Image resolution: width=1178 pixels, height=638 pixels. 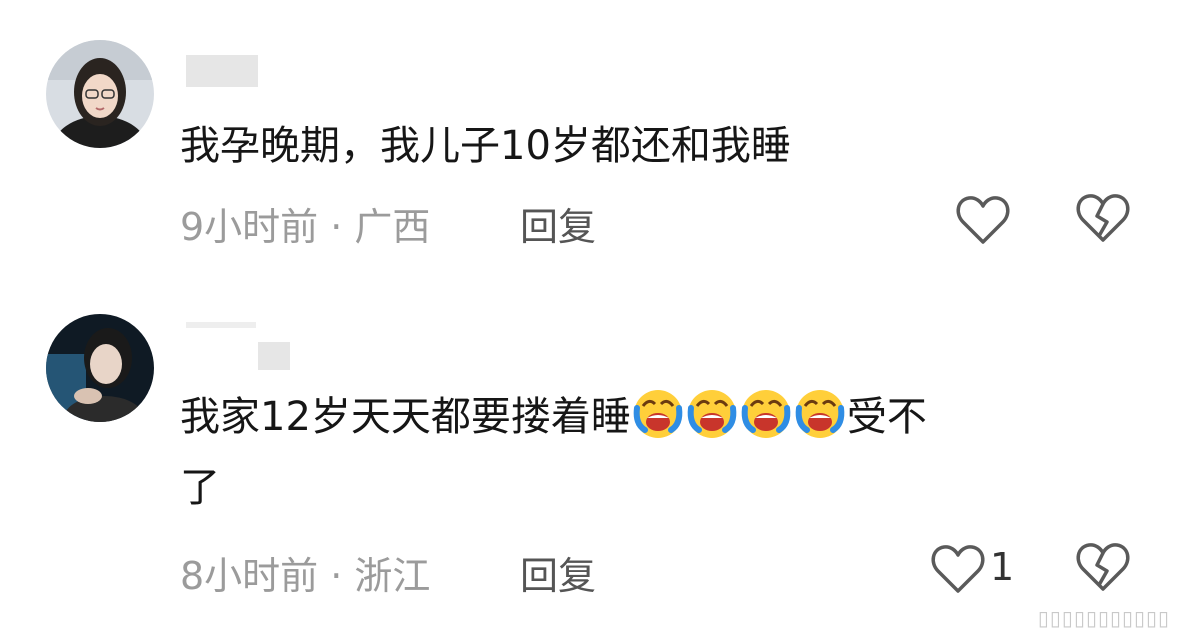 What do you see at coordinates (305, 227) in the screenshot?
I see `comment-time-location: 9小时前 · 广西` at bounding box center [305, 227].